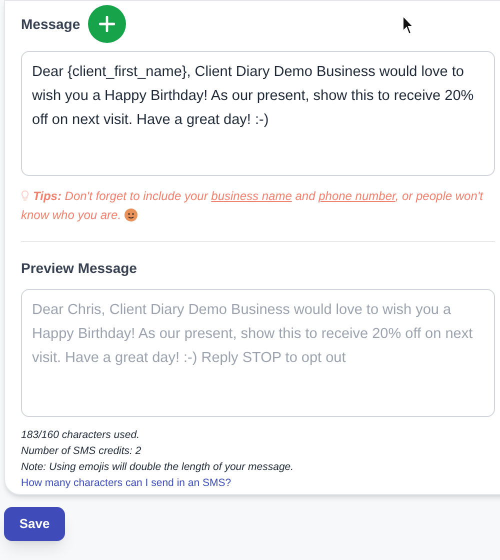 This screenshot has height=560, width=500. What do you see at coordinates (157, 467) in the screenshot?
I see `info-text: Note: Using emojis will double the length of your message.` at bounding box center [157, 467].